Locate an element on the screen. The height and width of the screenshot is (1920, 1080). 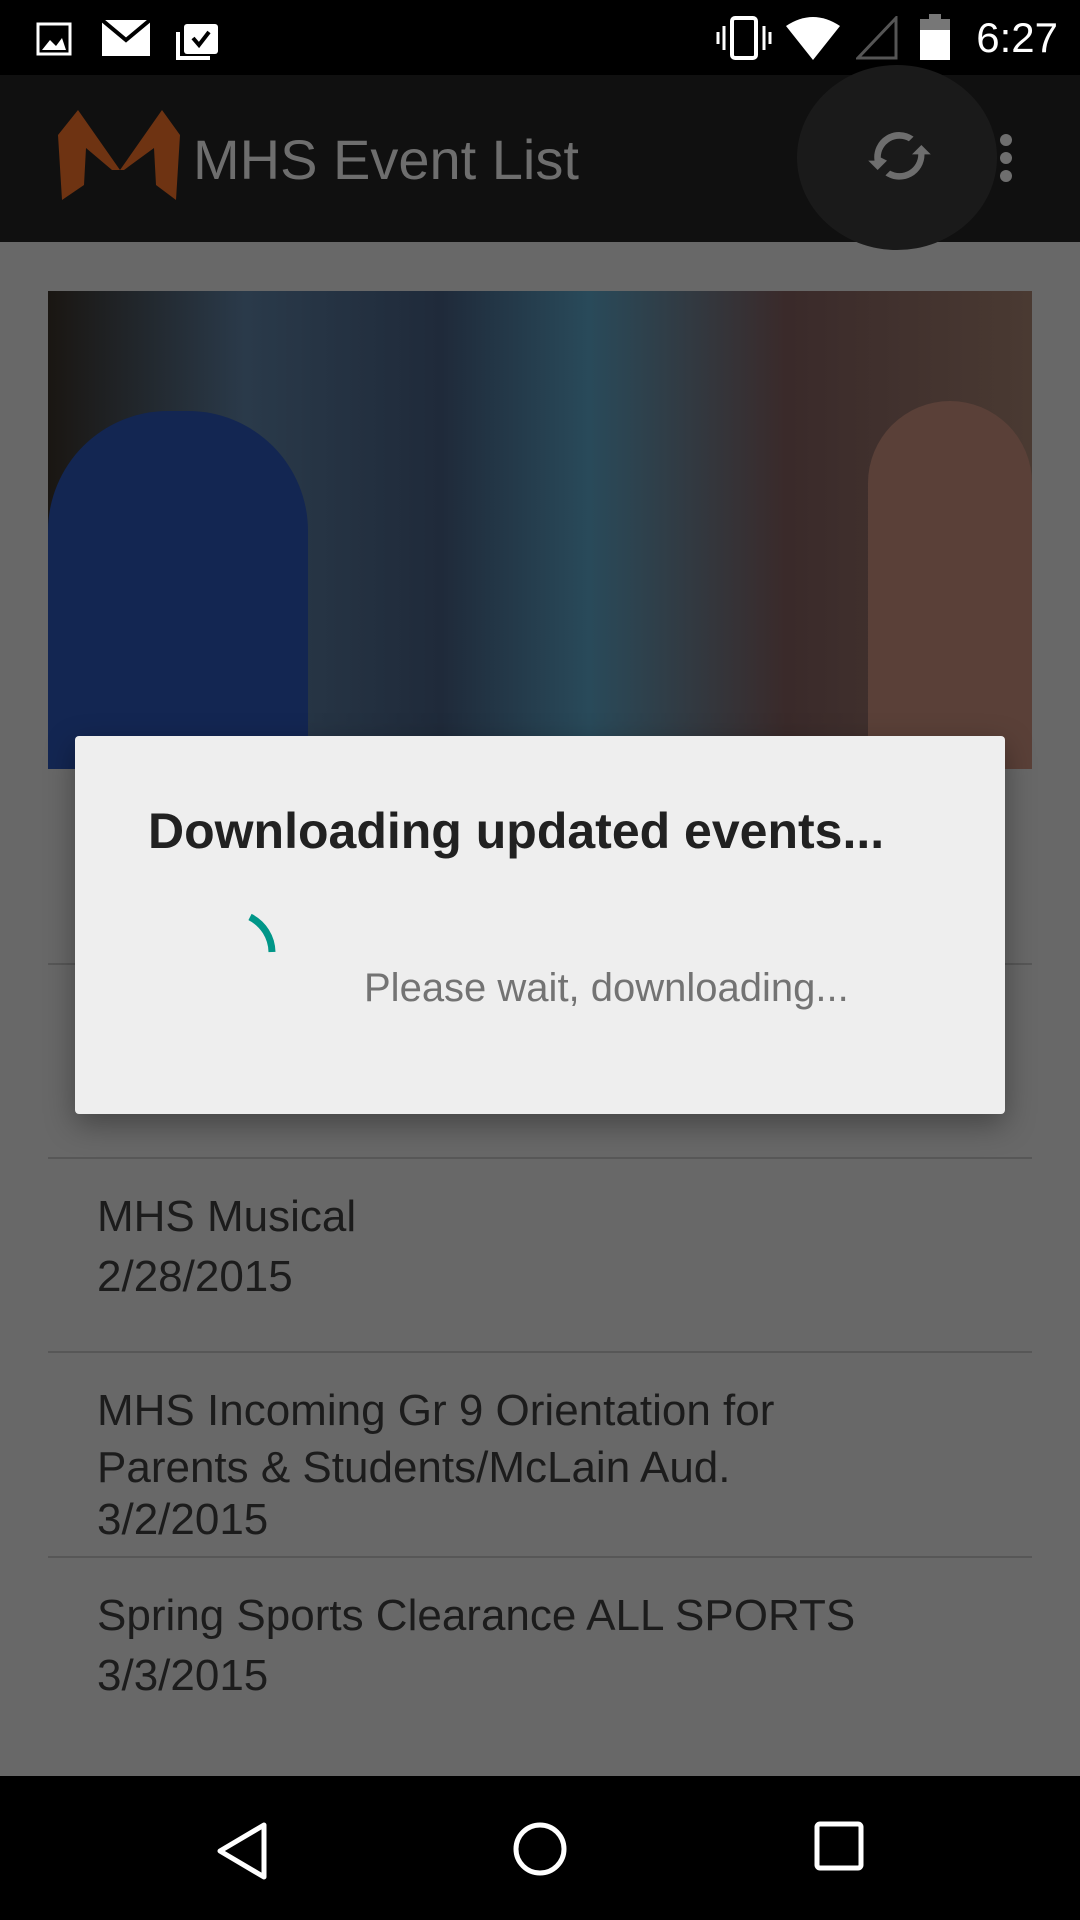
event-title: MHS Musical is located at coordinates (227, 1216).